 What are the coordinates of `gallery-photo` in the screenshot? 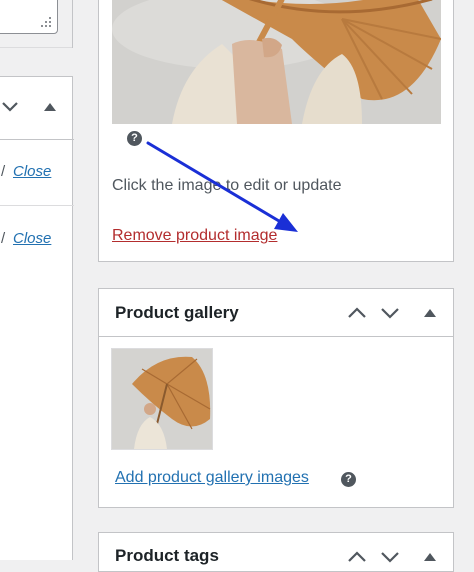 It's located at (162, 399).